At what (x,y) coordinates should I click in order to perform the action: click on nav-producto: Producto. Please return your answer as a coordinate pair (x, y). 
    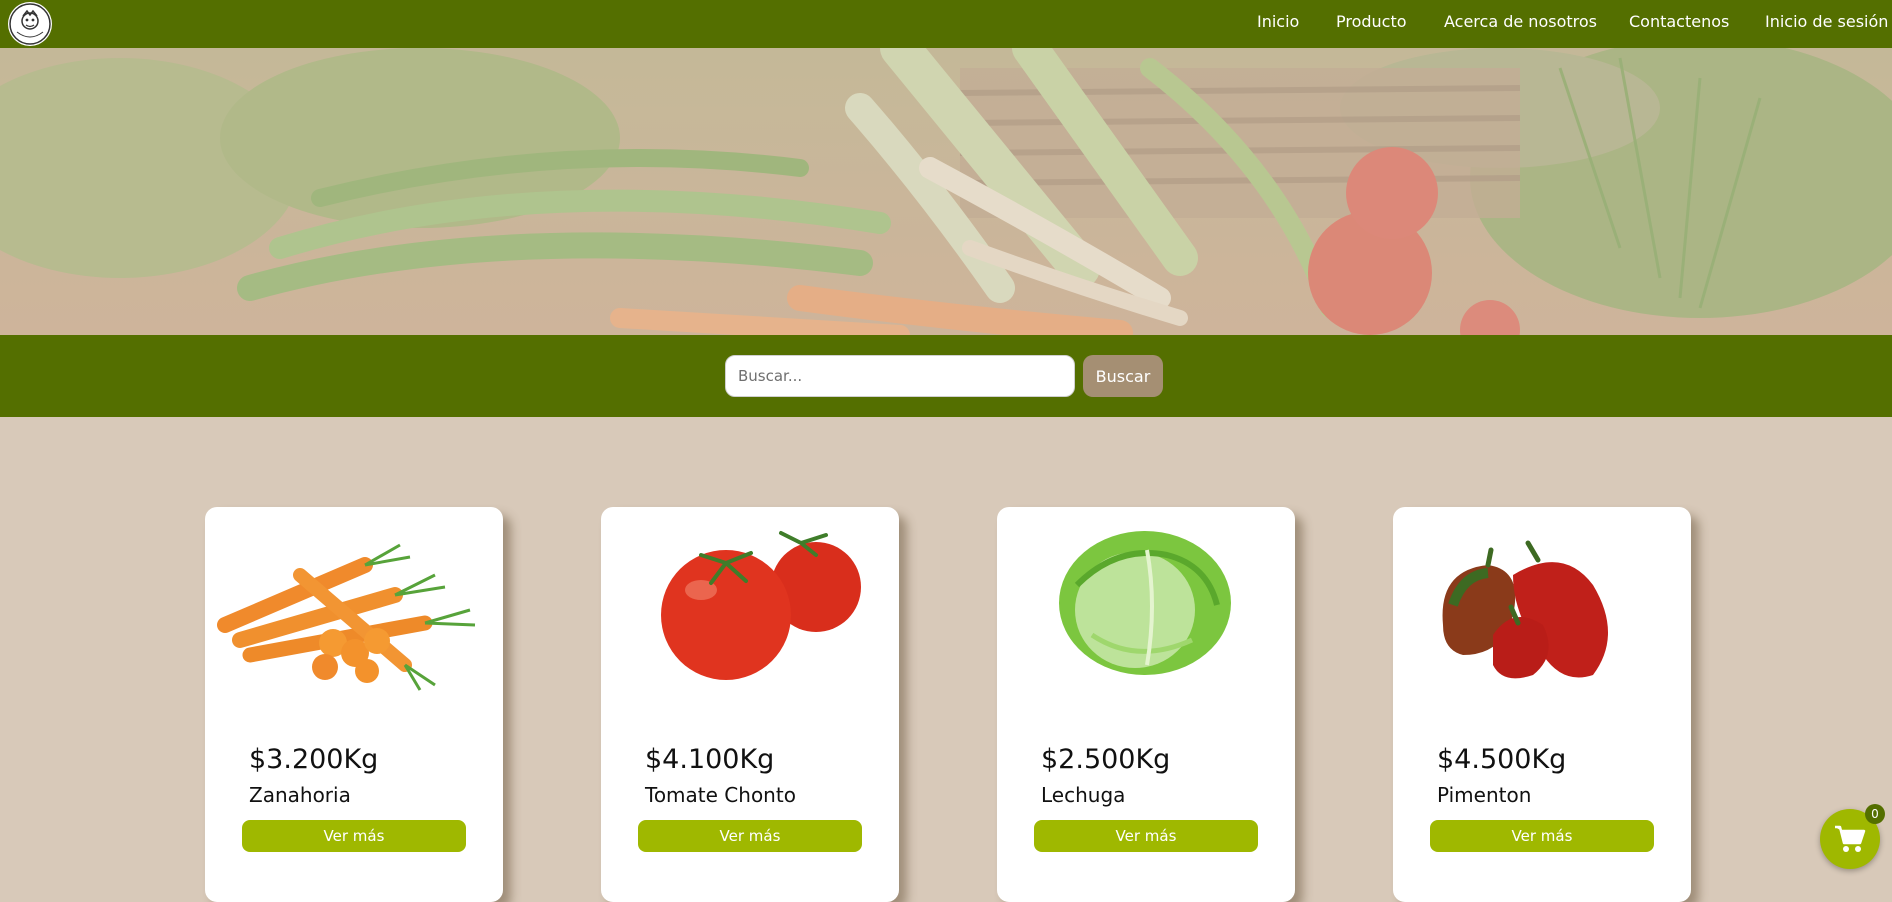
    Looking at the image, I should click on (1371, 22).